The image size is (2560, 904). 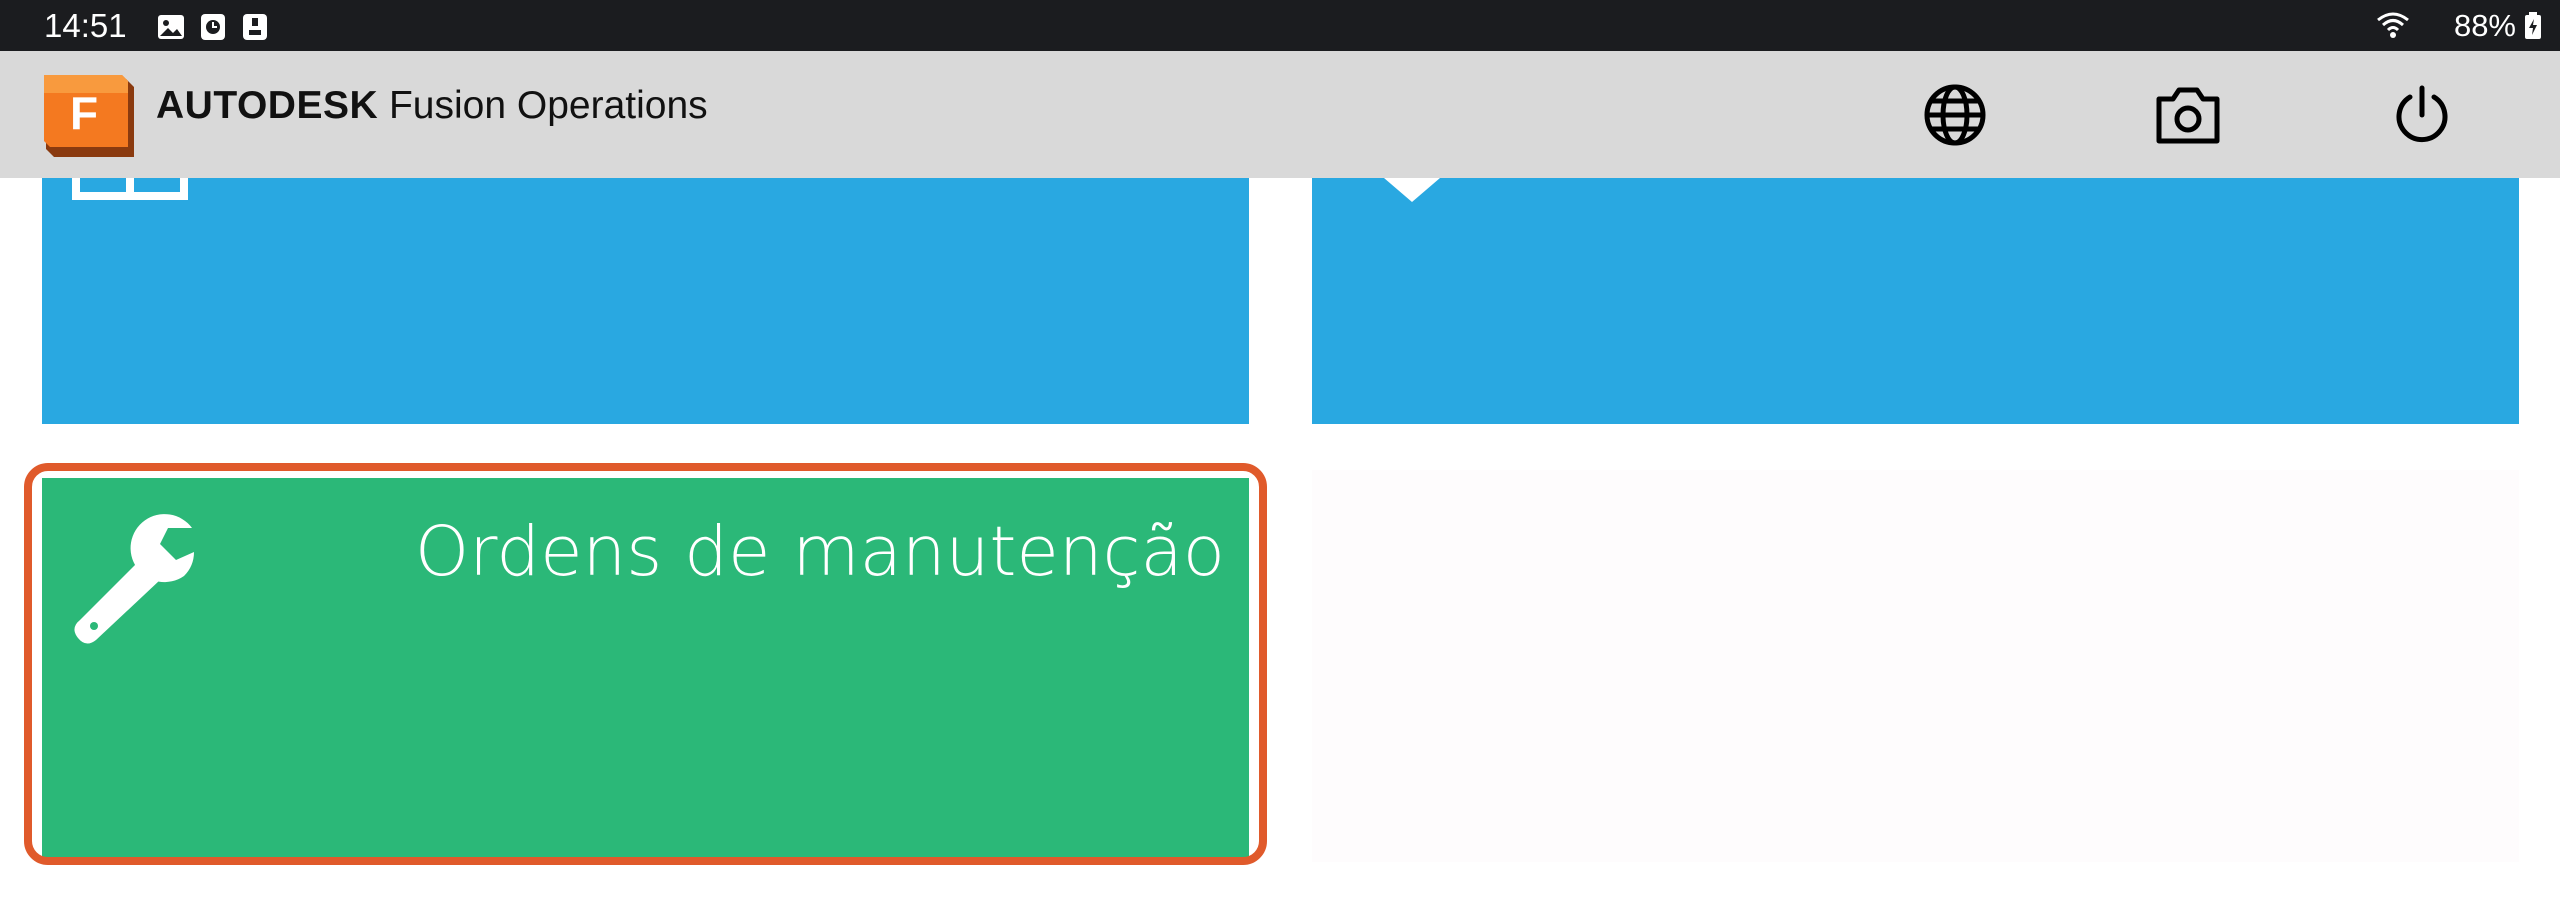 What do you see at coordinates (255, 27) in the screenshot?
I see `screenshot-notification-icon` at bounding box center [255, 27].